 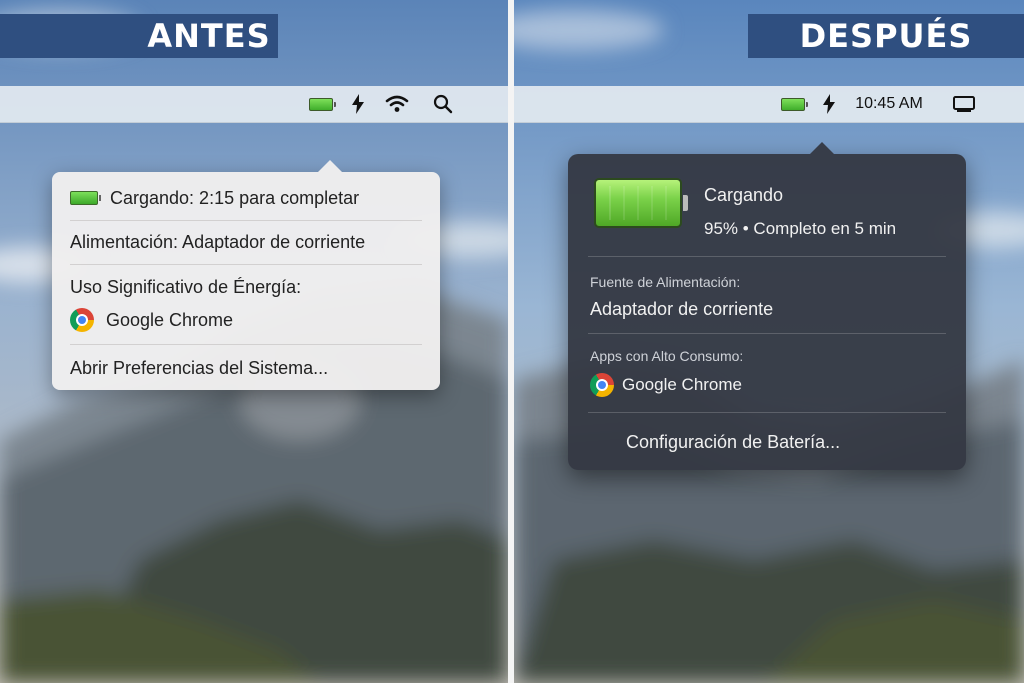 I want to click on charging-status: Cargando: 2:15 para completar, so click(x=235, y=197).